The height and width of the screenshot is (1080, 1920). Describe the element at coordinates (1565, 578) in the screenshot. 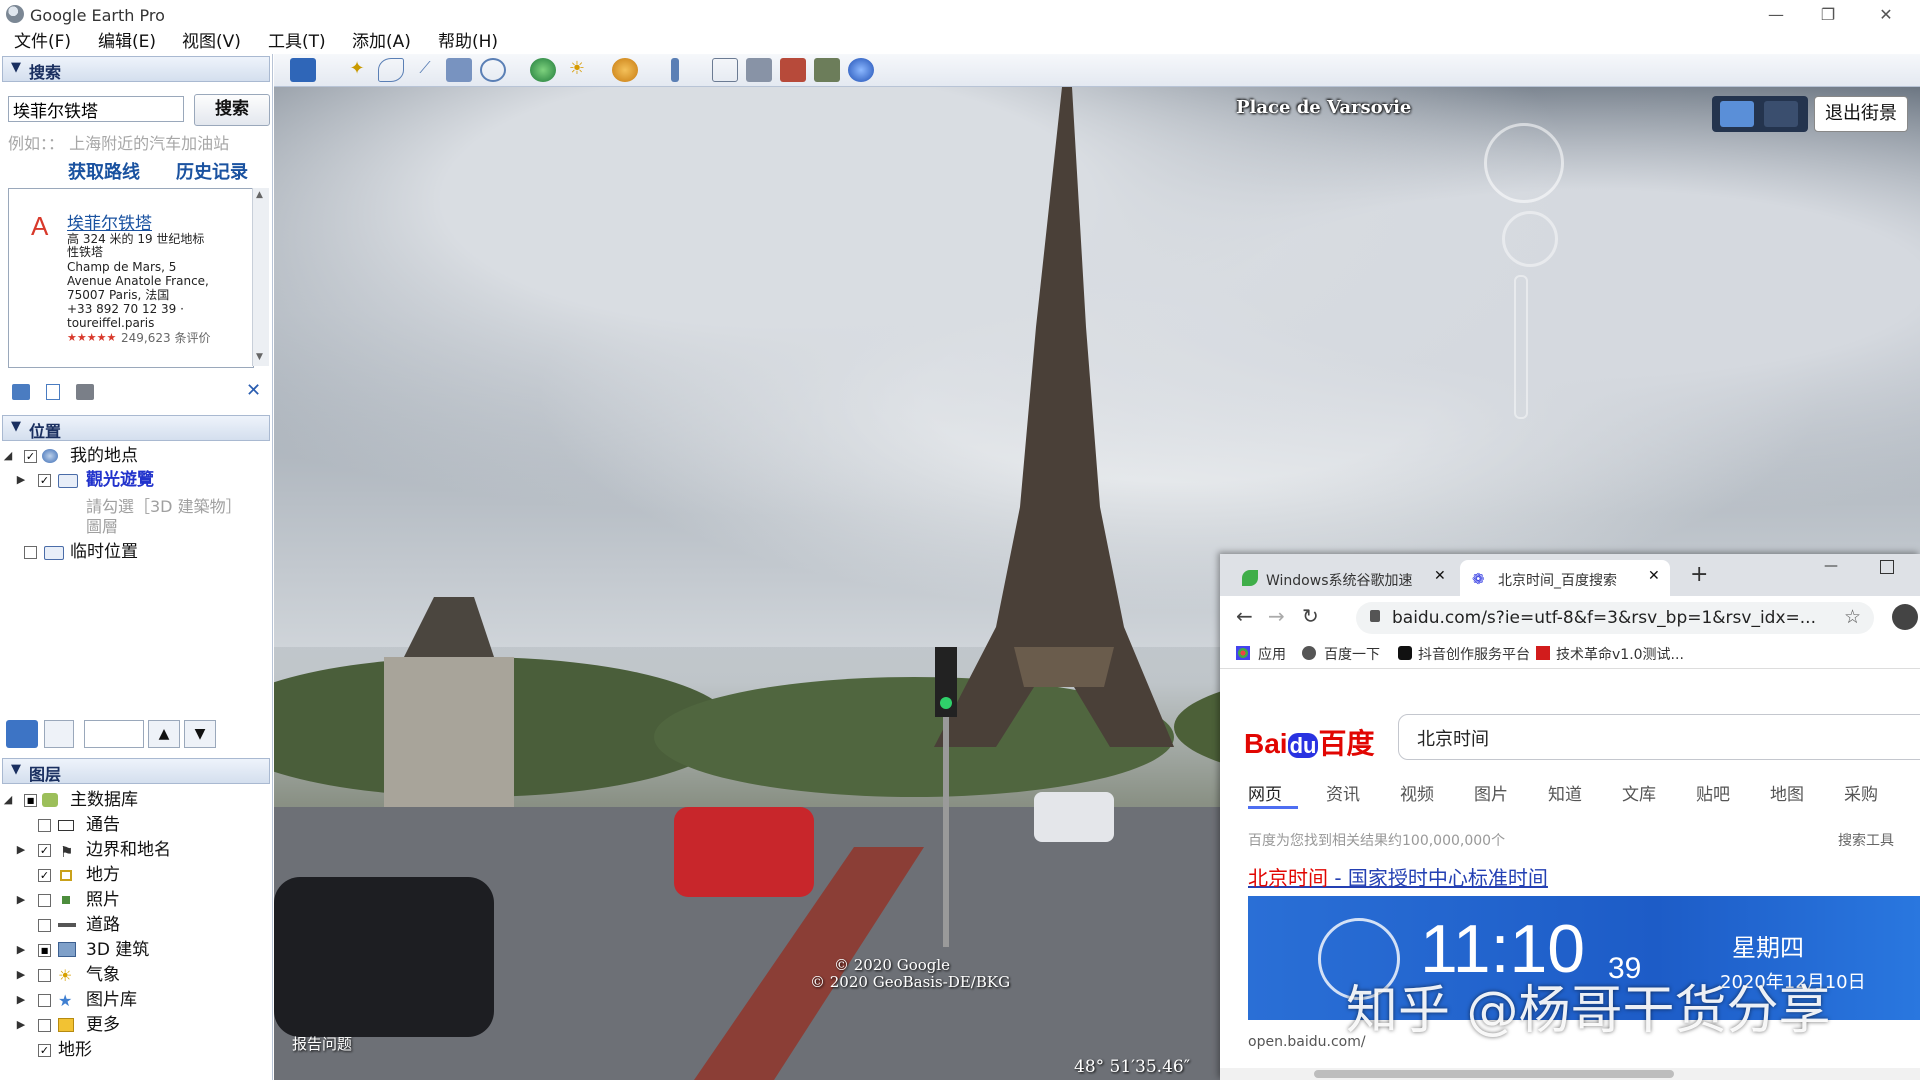

I see `tab-beijing-time-baidu: ❁ 北京时间_百度搜索 ✕` at that location.